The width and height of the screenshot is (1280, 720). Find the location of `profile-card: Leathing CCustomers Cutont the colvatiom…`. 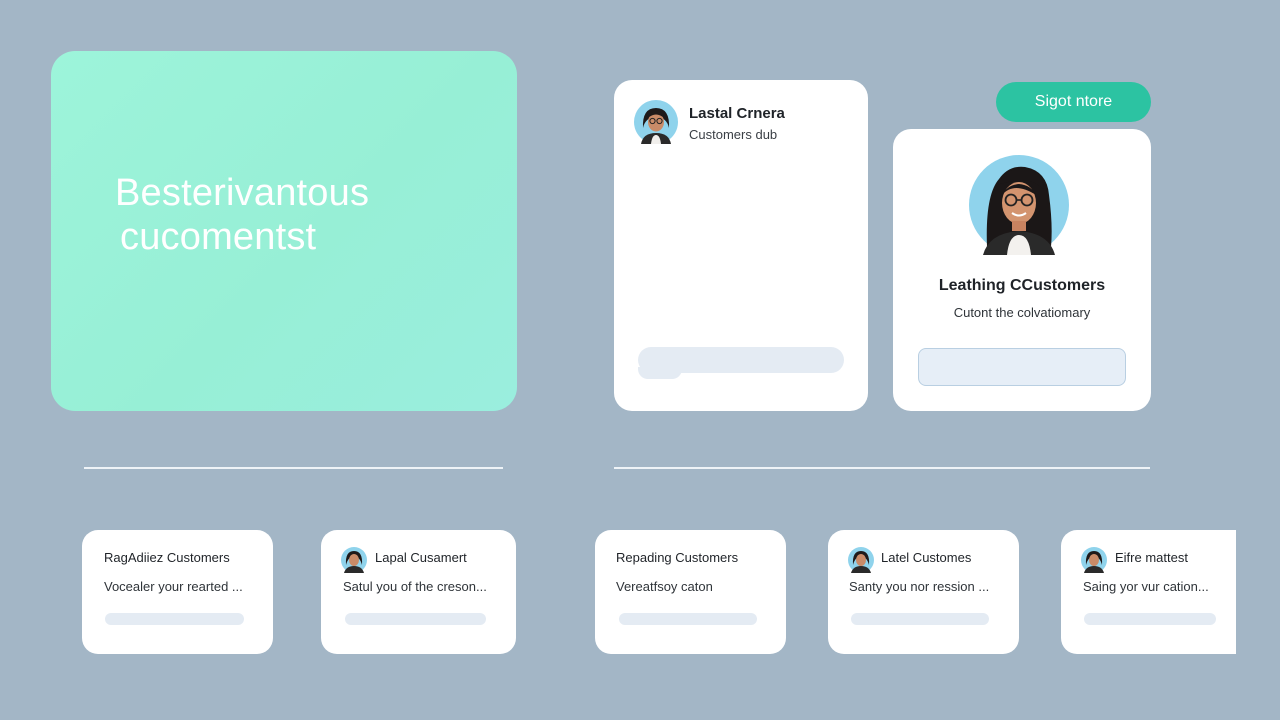

profile-card: Leathing CCustomers Cutont the colvatiom… is located at coordinates (1022, 270).